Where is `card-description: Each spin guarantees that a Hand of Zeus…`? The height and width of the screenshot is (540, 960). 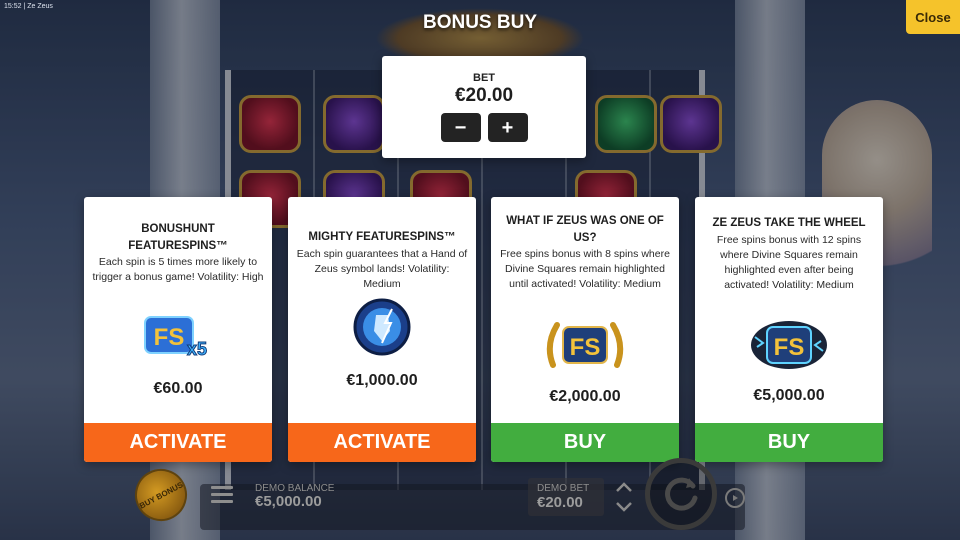 card-description: Each spin guarantees that a Hand of Zeus… is located at coordinates (382, 269).